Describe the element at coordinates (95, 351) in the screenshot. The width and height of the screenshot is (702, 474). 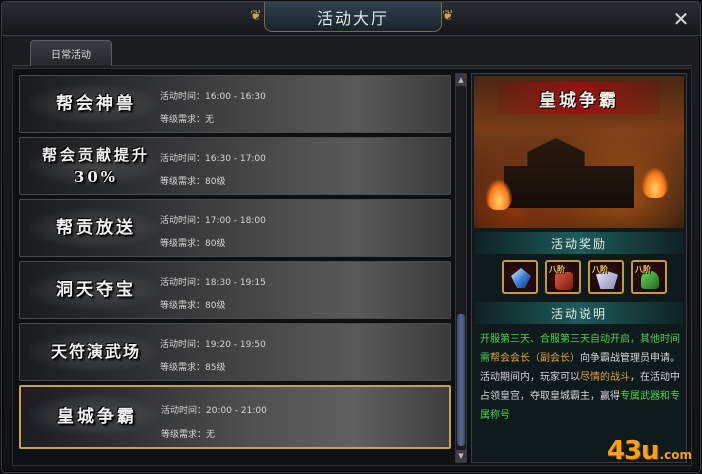
I see `activity-name: 天符演武场` at that location.